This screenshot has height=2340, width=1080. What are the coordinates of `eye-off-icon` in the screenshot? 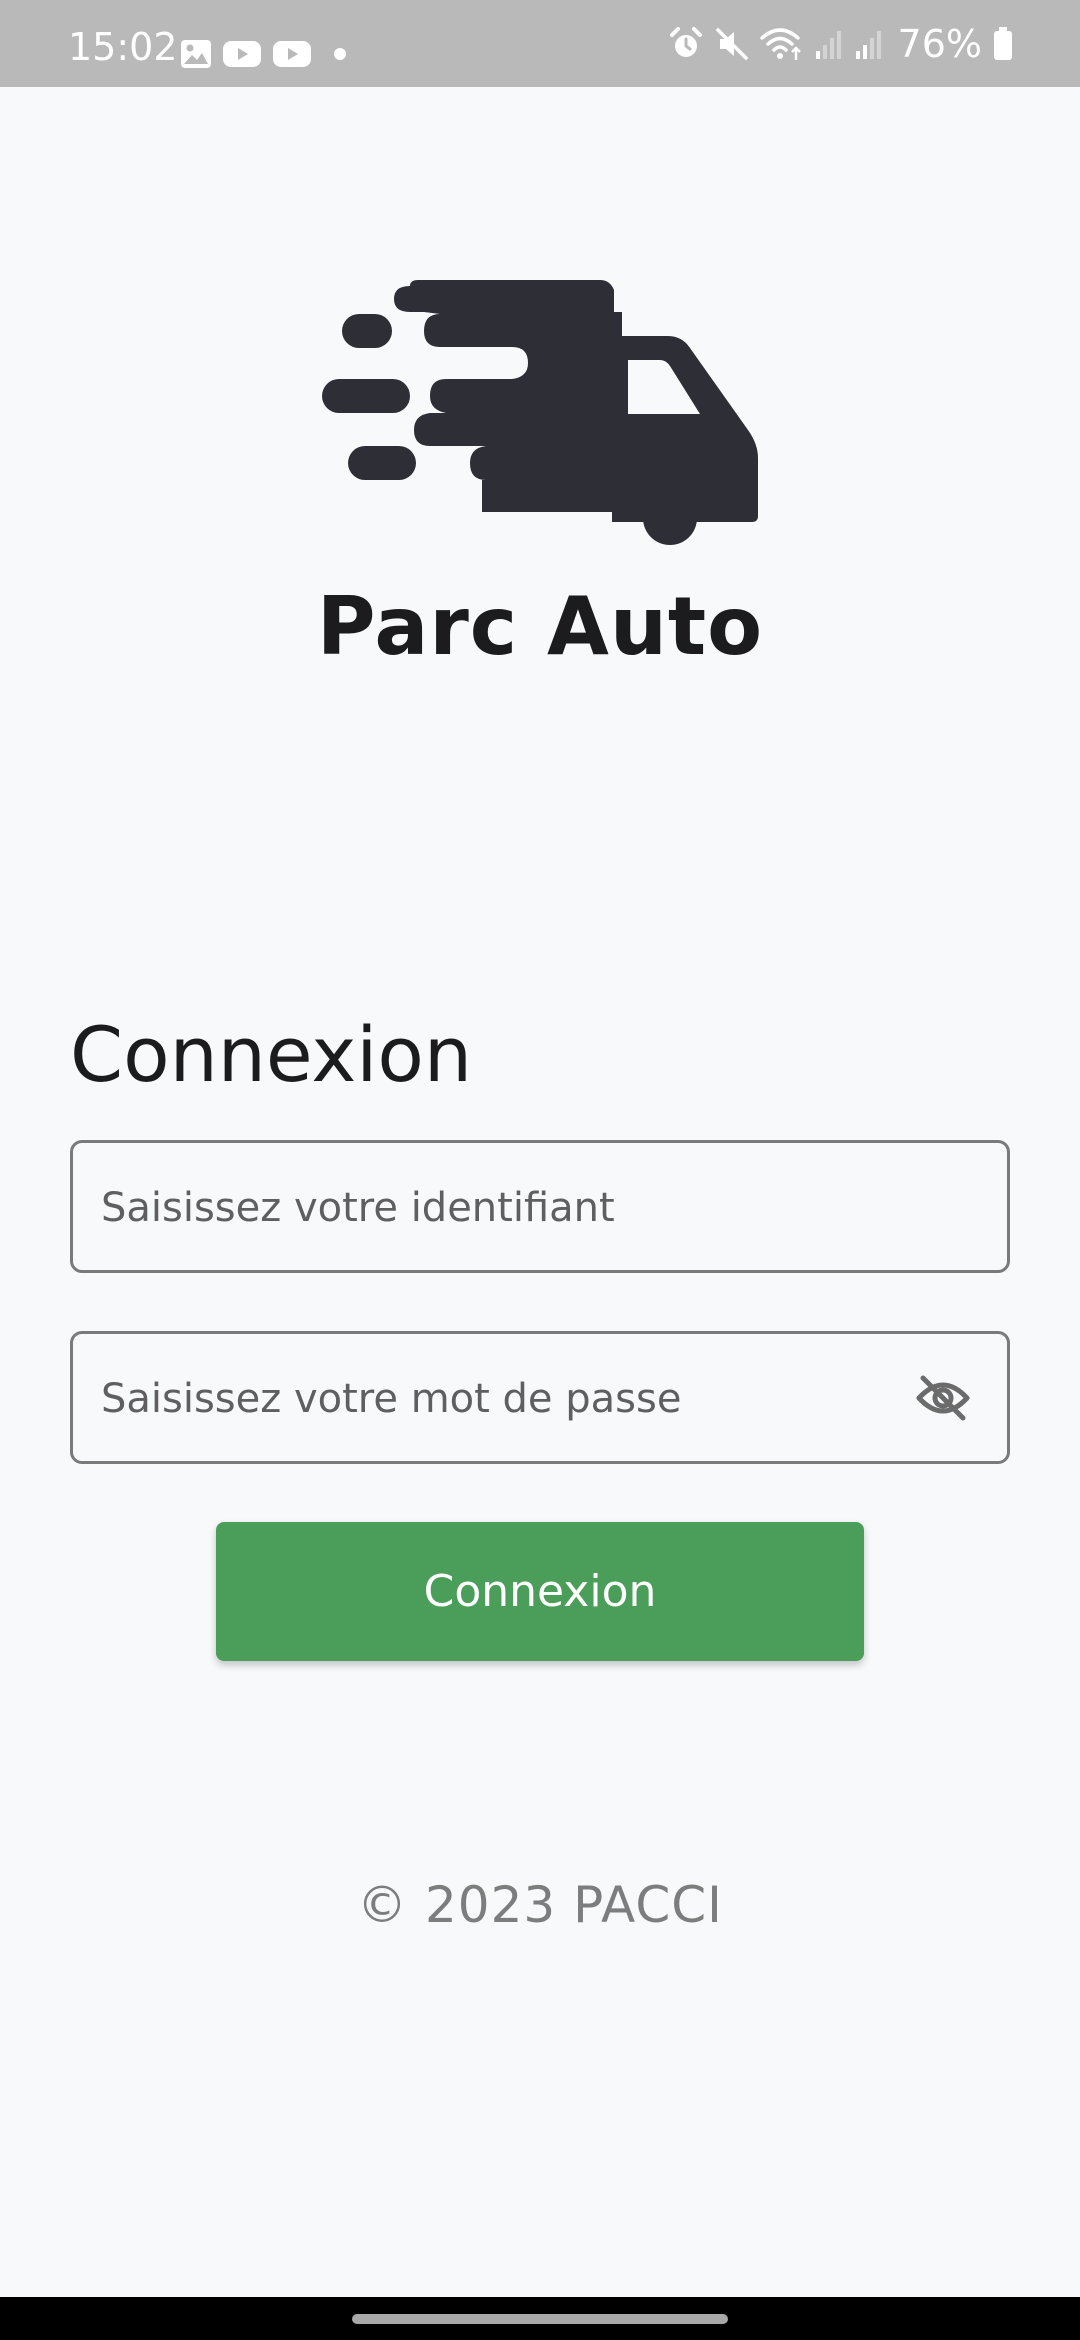 It's located at (943, 1398).